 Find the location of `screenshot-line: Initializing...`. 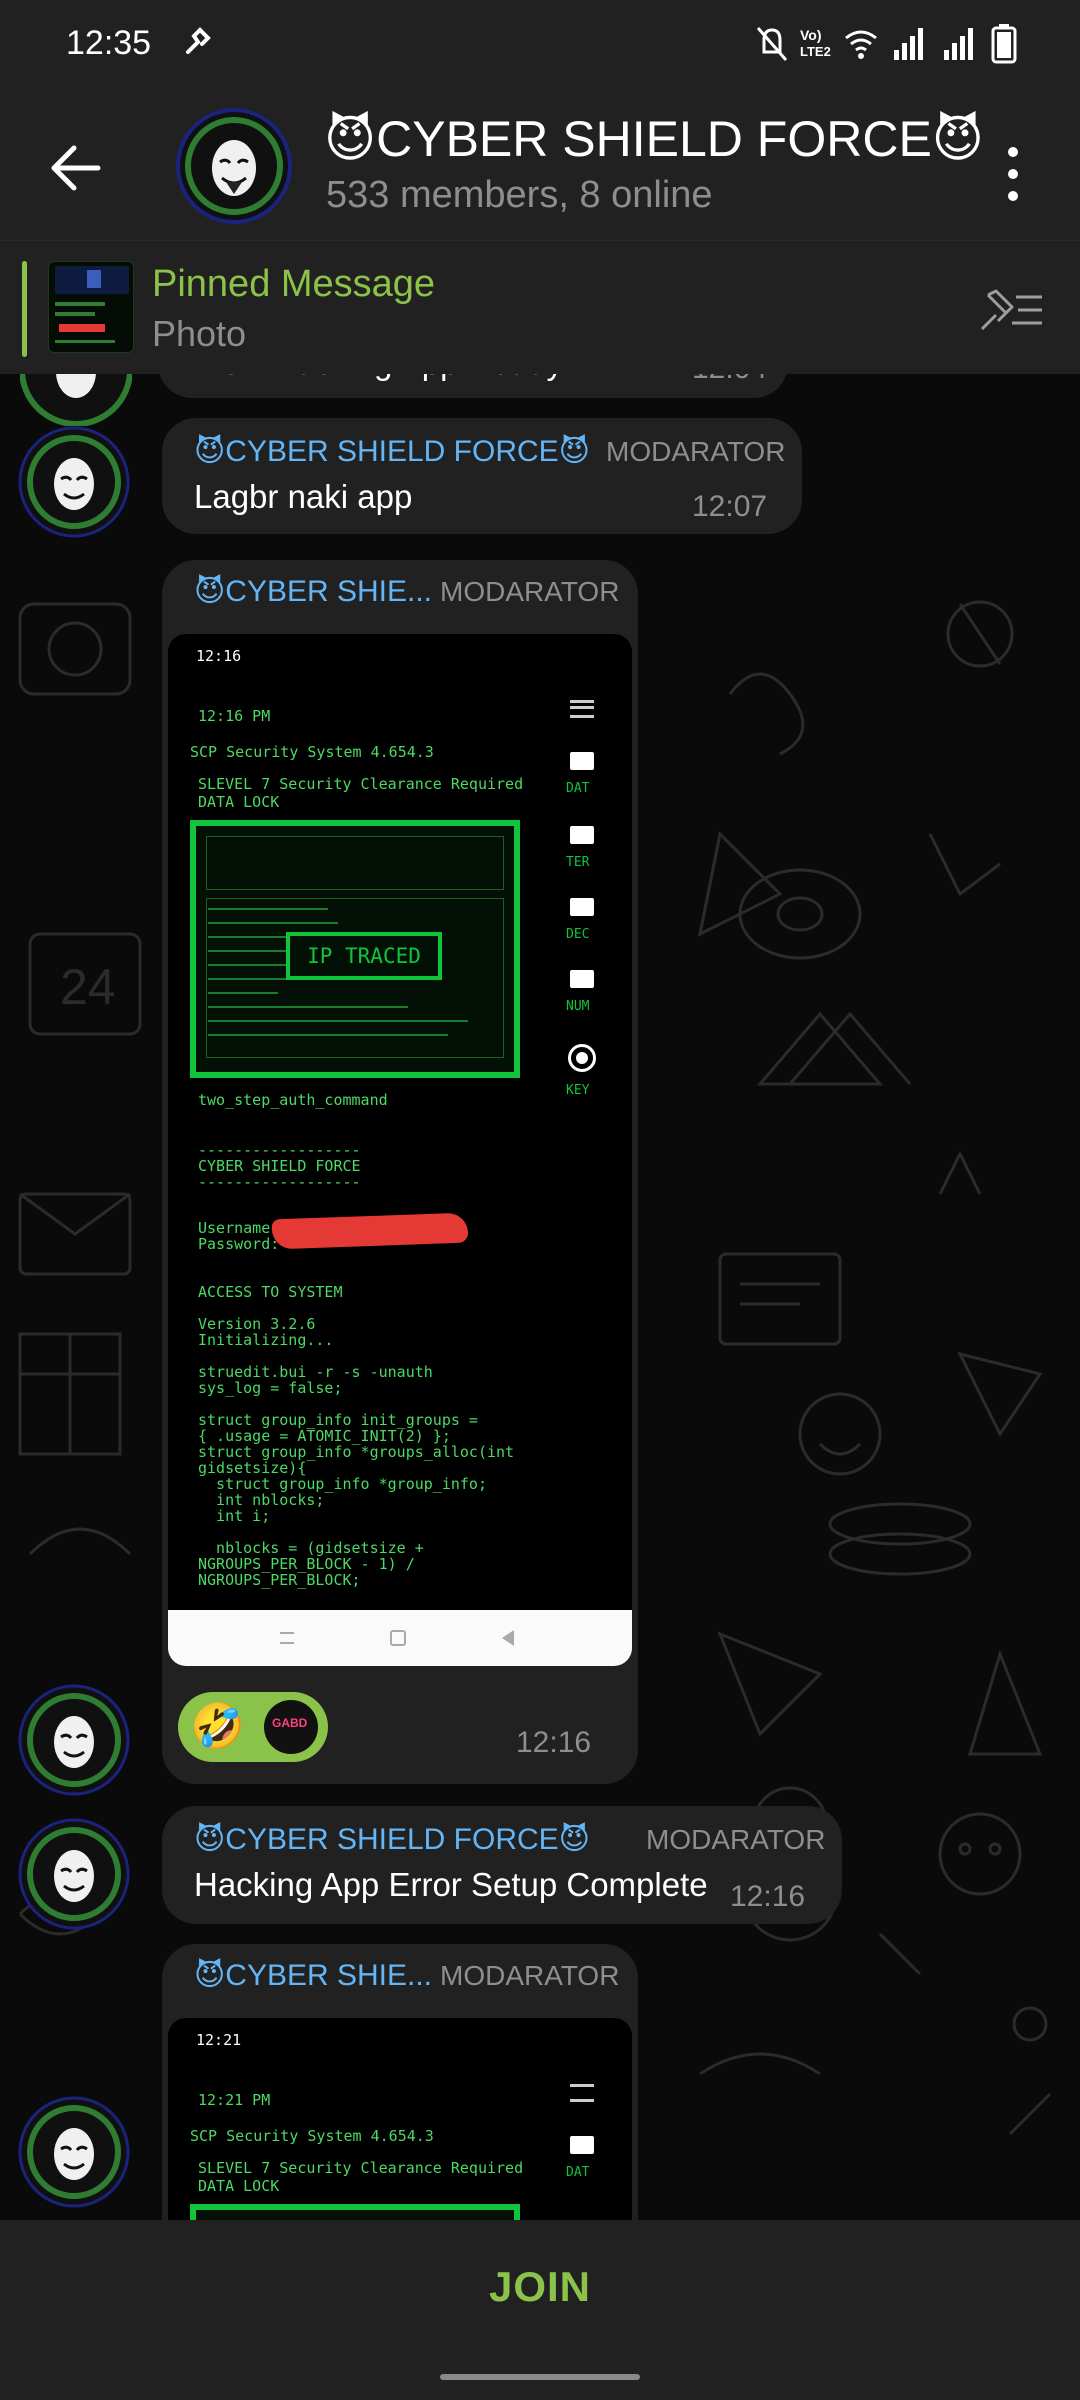

screenshot-line: Initializing... is located at coordinates (266, 1340).